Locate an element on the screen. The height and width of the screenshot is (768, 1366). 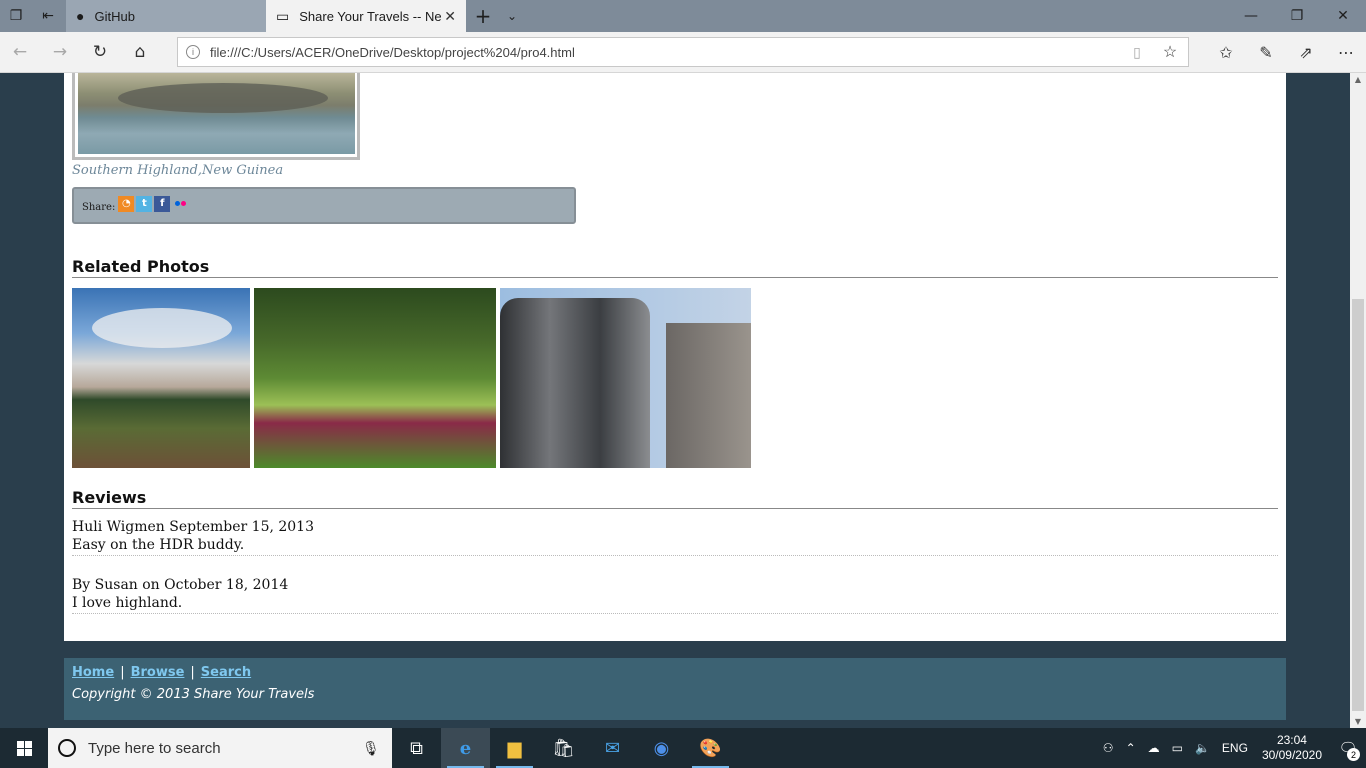
tab-title: GitHub is located at coordinates (114, 16).